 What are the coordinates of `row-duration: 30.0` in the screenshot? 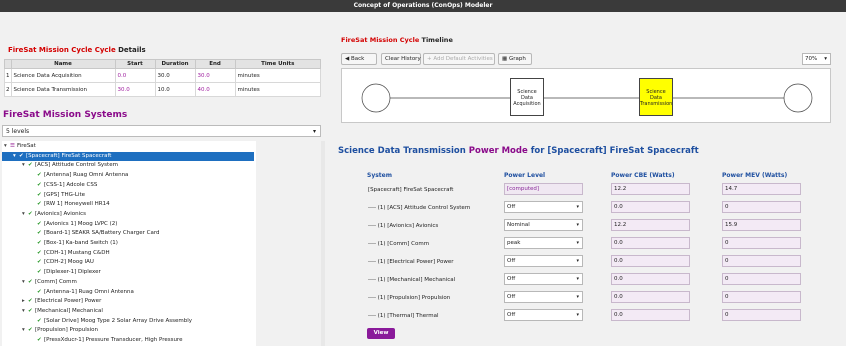 It's located at (175, 75).